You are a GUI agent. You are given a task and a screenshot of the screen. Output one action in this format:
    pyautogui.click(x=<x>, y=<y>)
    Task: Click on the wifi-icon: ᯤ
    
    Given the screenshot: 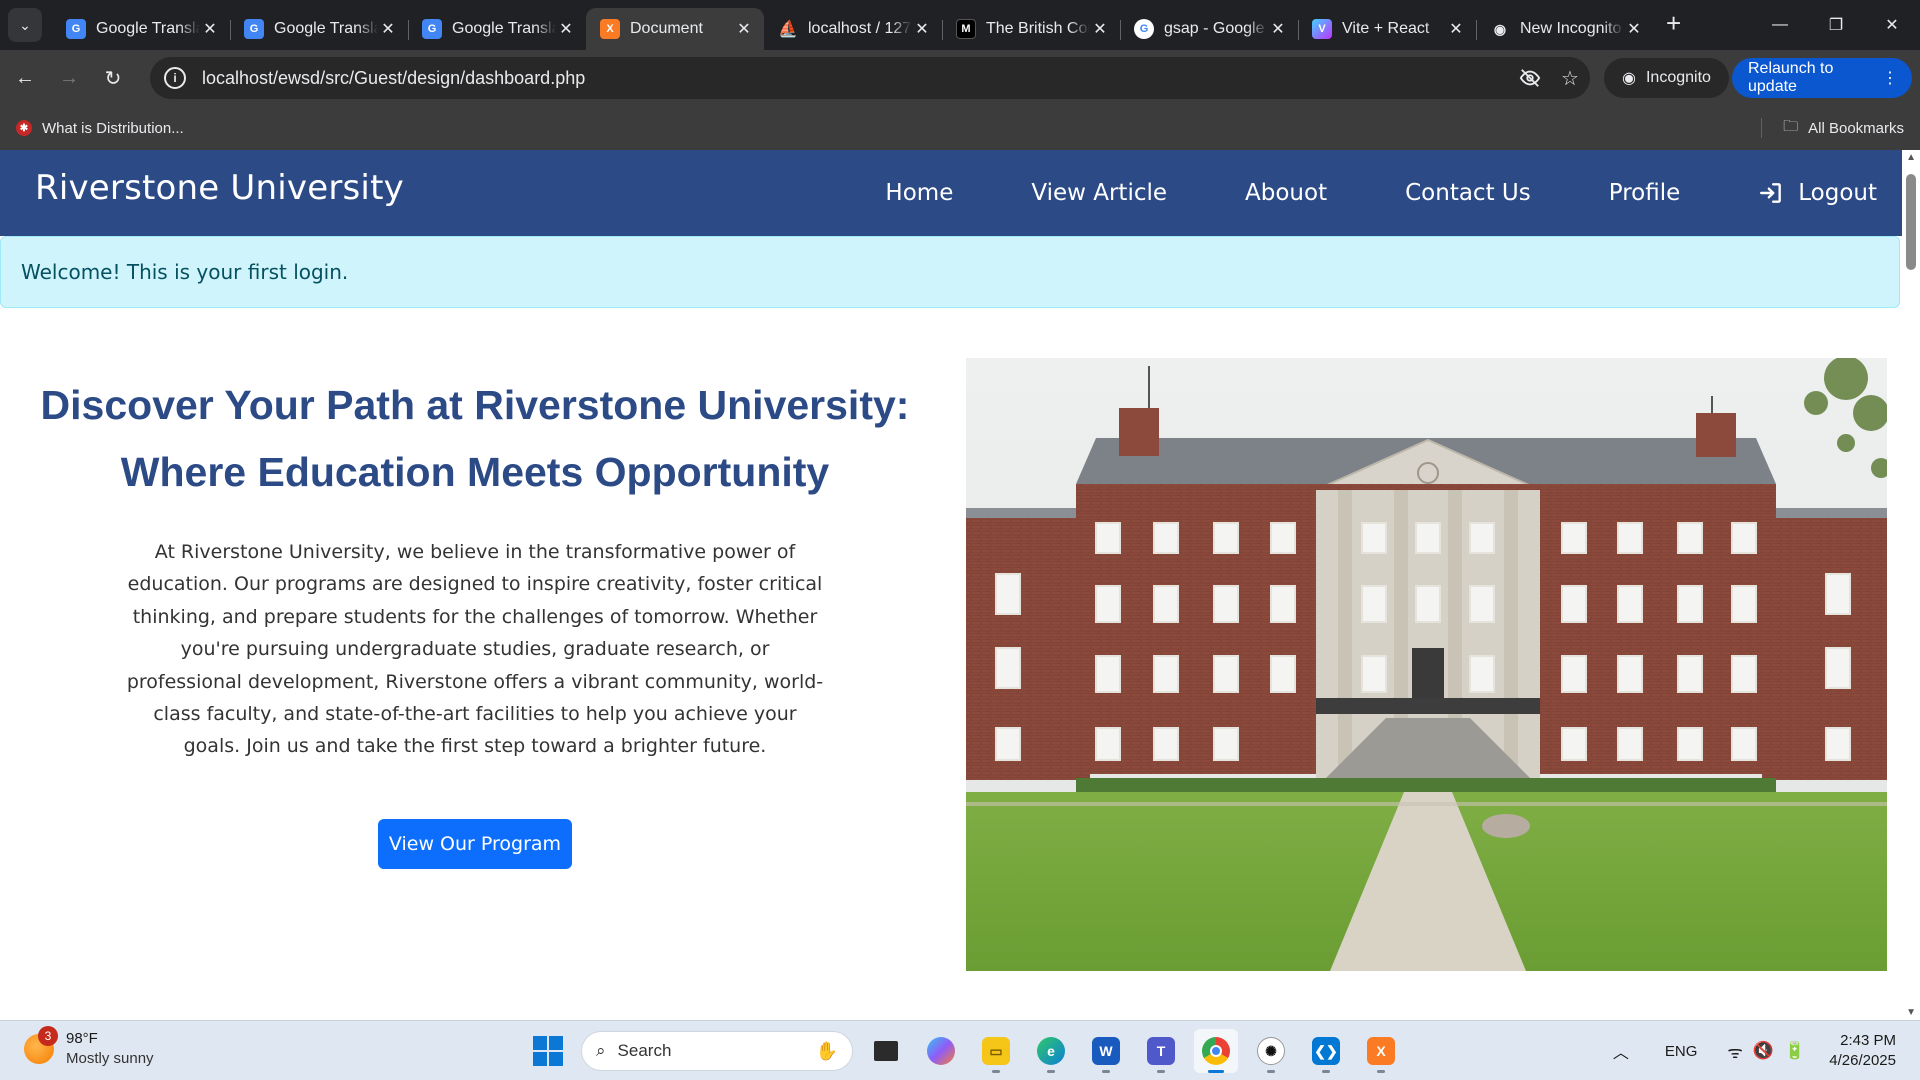 What is the action you would take?
    pyautogui.click(x=1735, y=1051)
    